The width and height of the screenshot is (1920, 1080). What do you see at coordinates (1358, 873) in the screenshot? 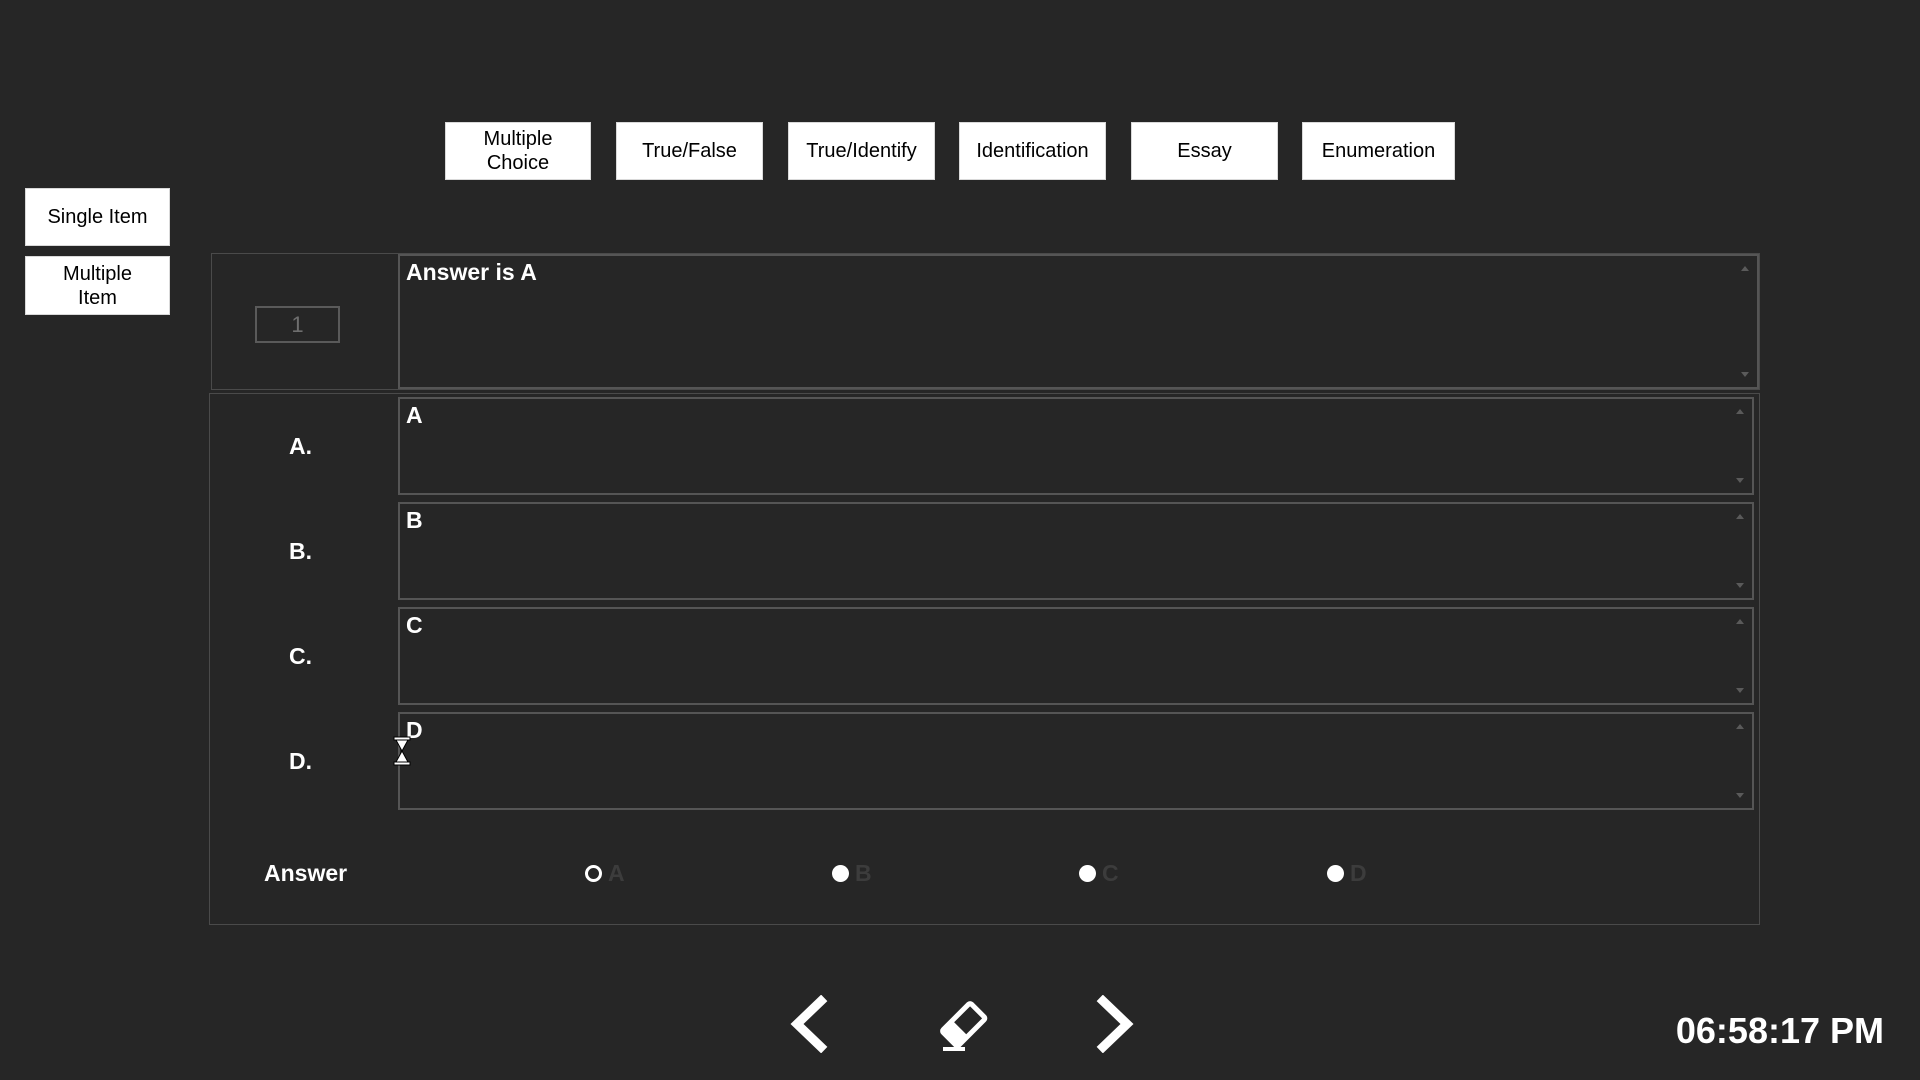
I see `radio-d-label: D` at bounding box center [1358, 873].